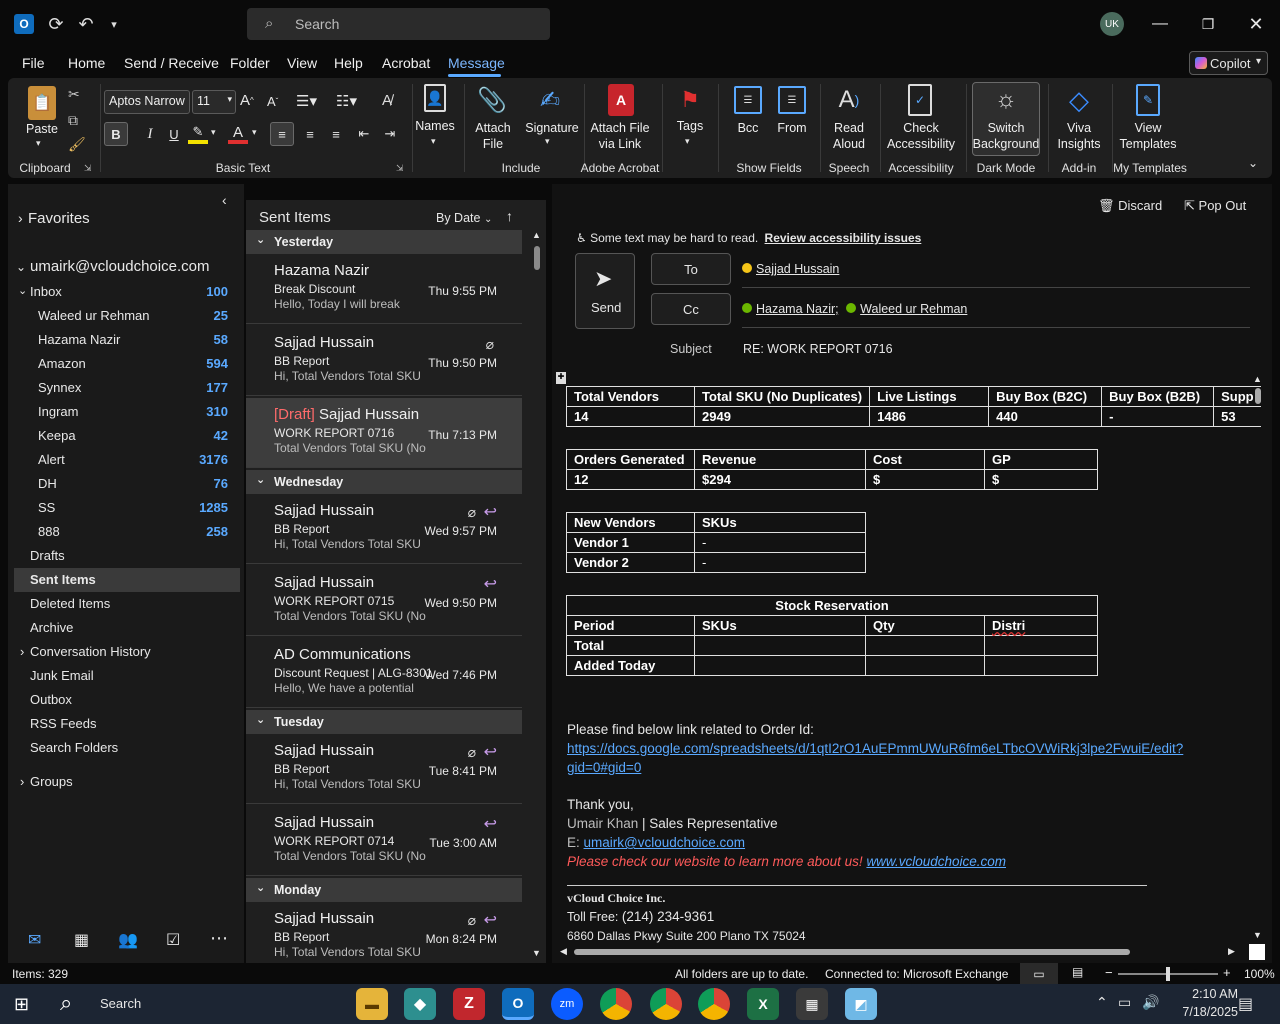  Describe the element at coordinates (1148, 100) in the screenshot. I see `view-templates-icon: ✎` at that location.